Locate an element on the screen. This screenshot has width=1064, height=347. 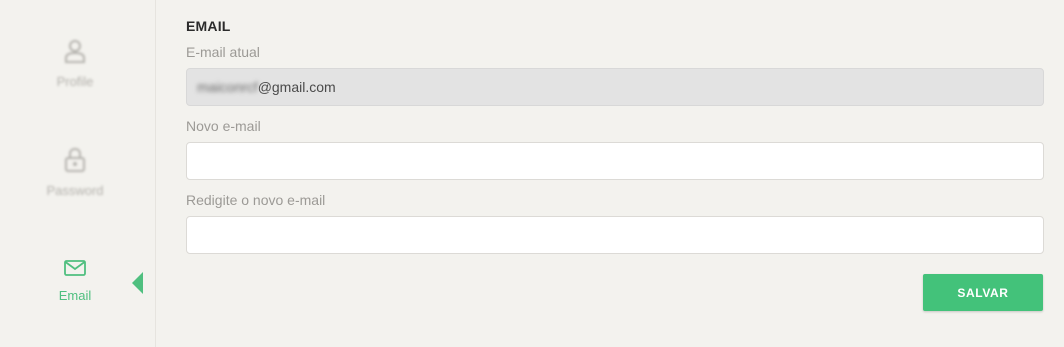
confirm-email-label: Redigite o novo e-mail is located at coordinates (256, 200).